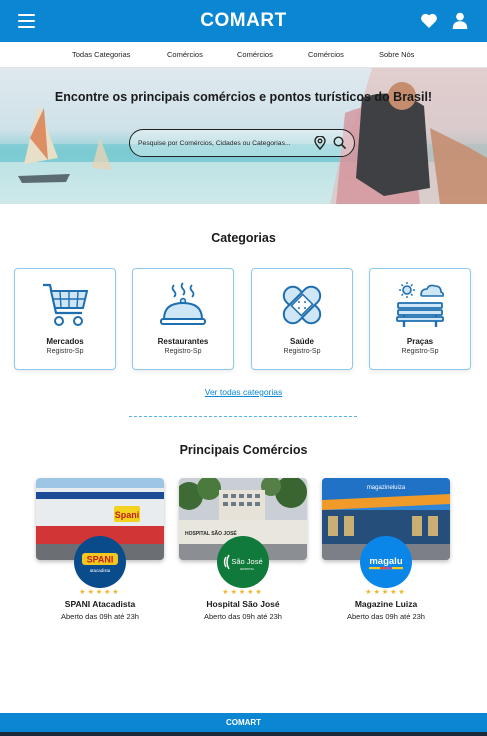 Image resolution: width=487 pixels, height=736 pixels. What do you see at coordinates (101, 54) in the screenshot?
I see `nav-item-todas-categorias: Todas Categorias` at bounding box center [101, 54].